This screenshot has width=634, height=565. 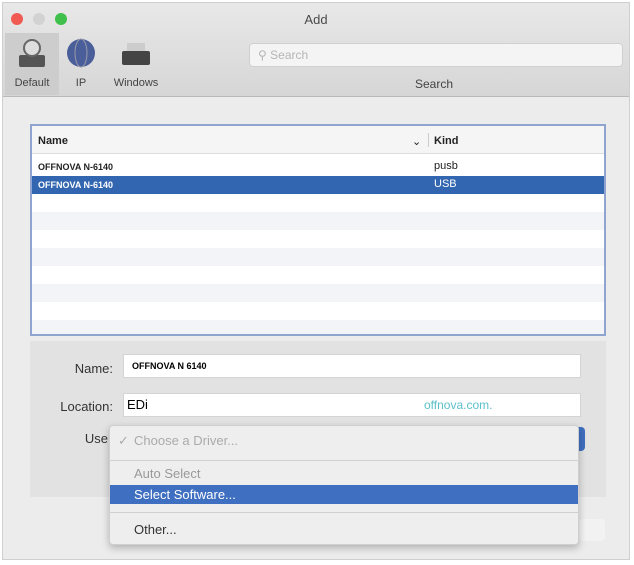 I want to click on search-input: ⚲ Search, so click(x=436, y=55).